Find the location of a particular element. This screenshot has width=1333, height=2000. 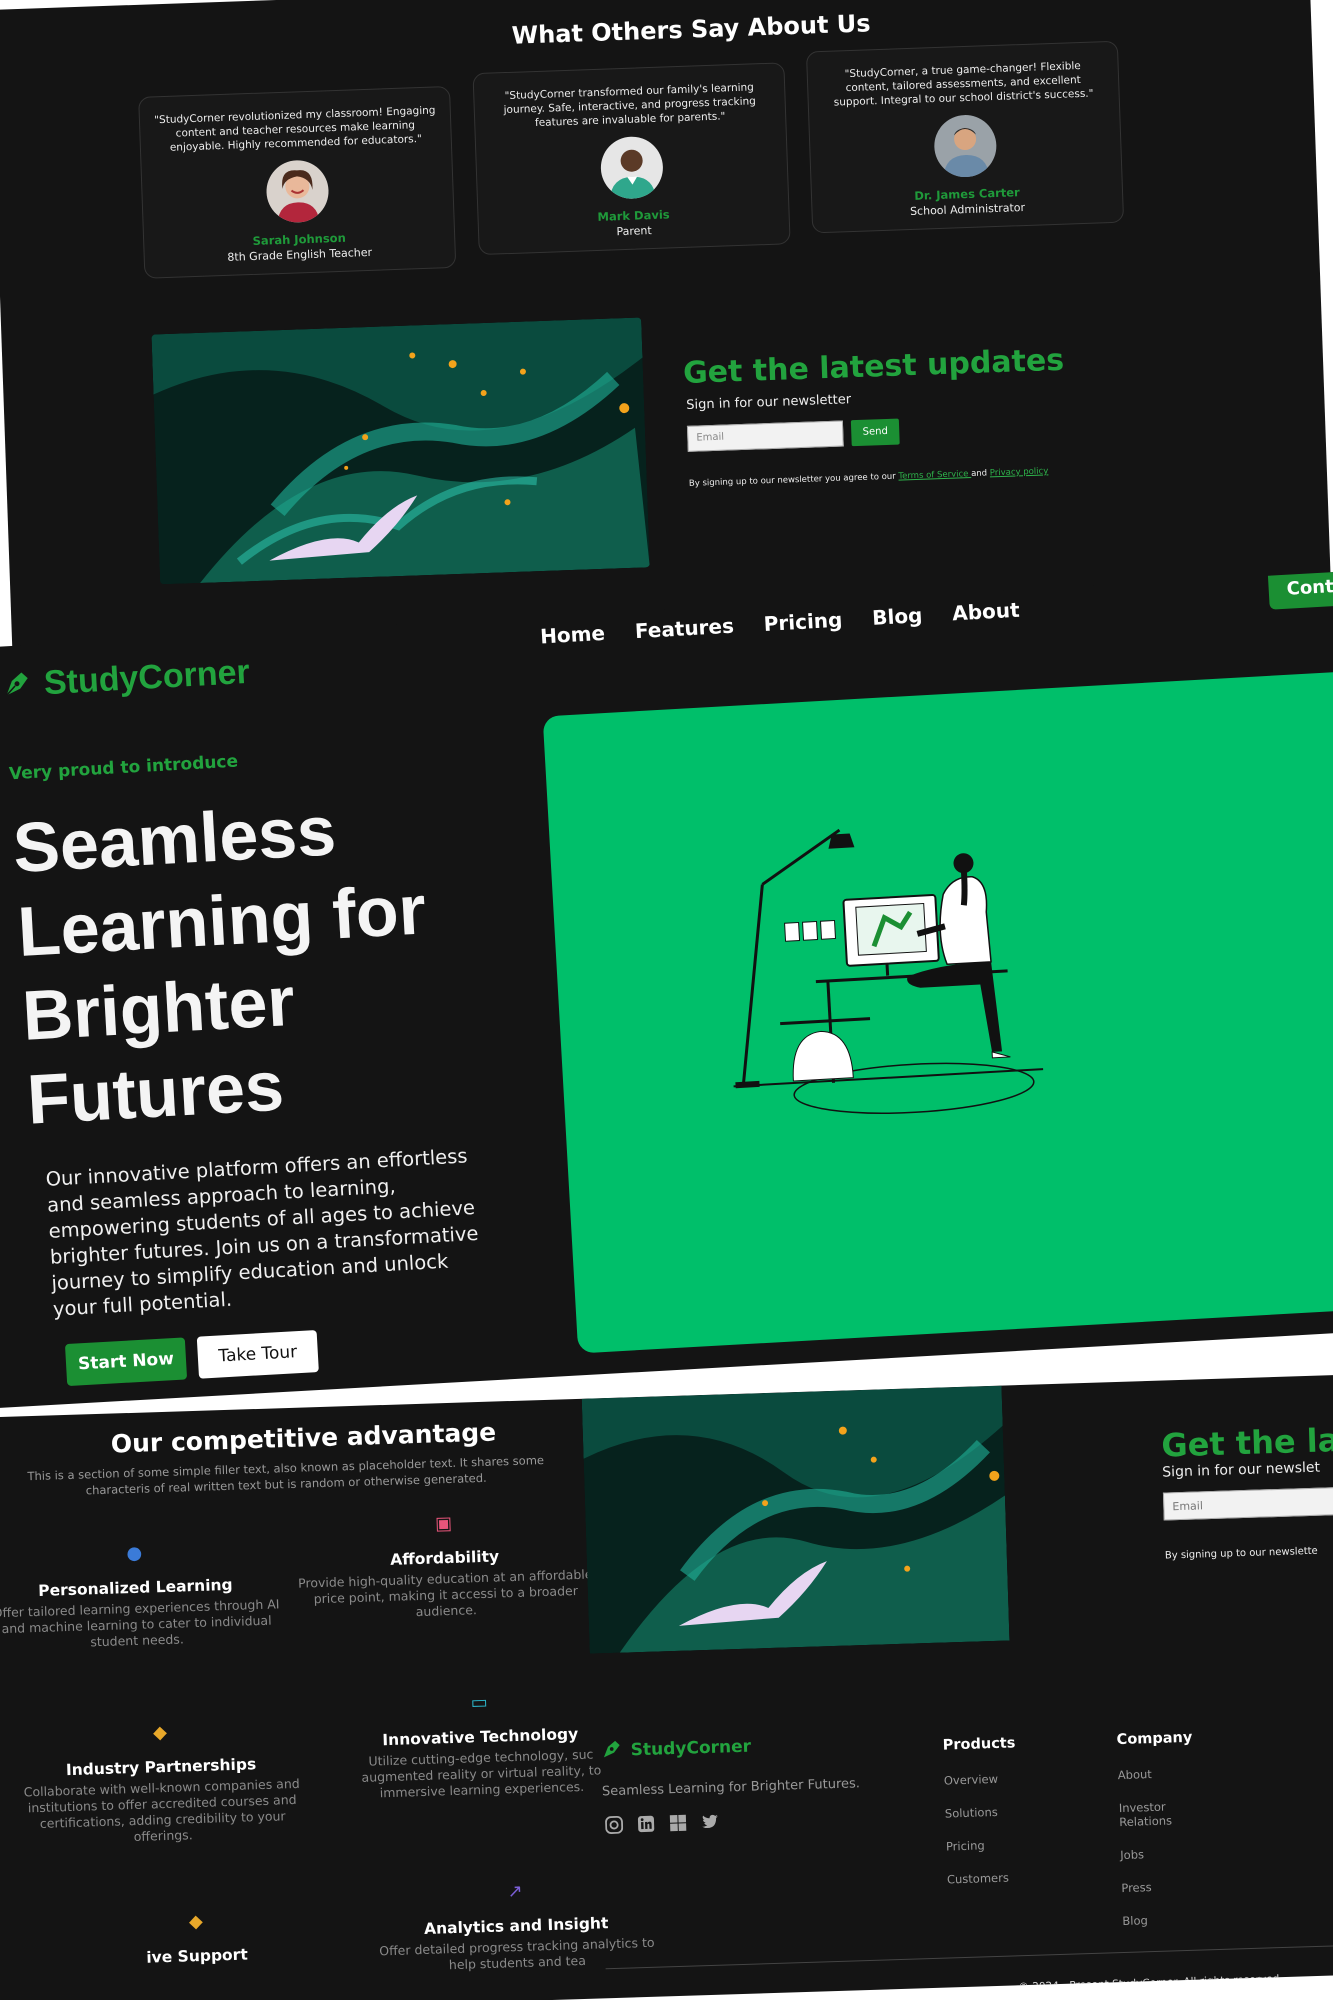

start-now-button: Start Now is located at coordinates (126, 1362).